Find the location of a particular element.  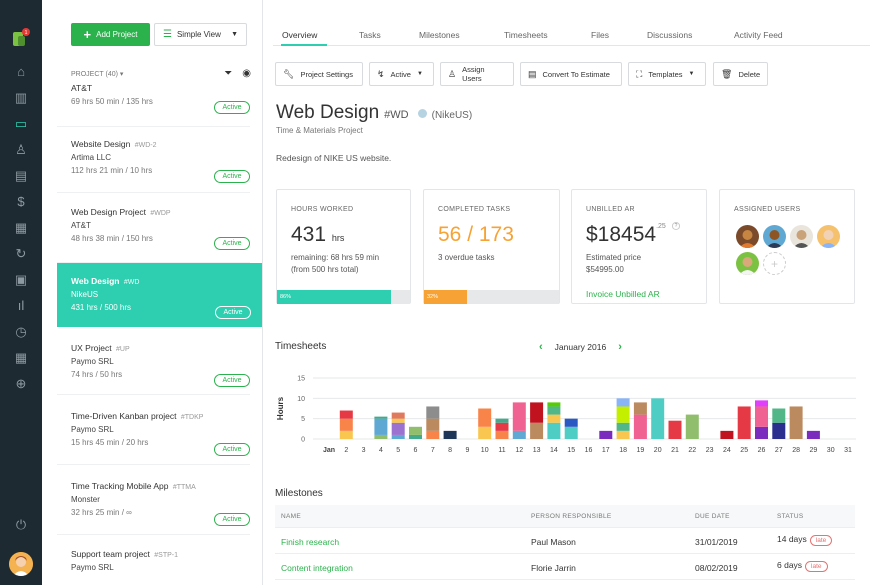

add-project-button: + Add Project is located at coordinates (110, 34).